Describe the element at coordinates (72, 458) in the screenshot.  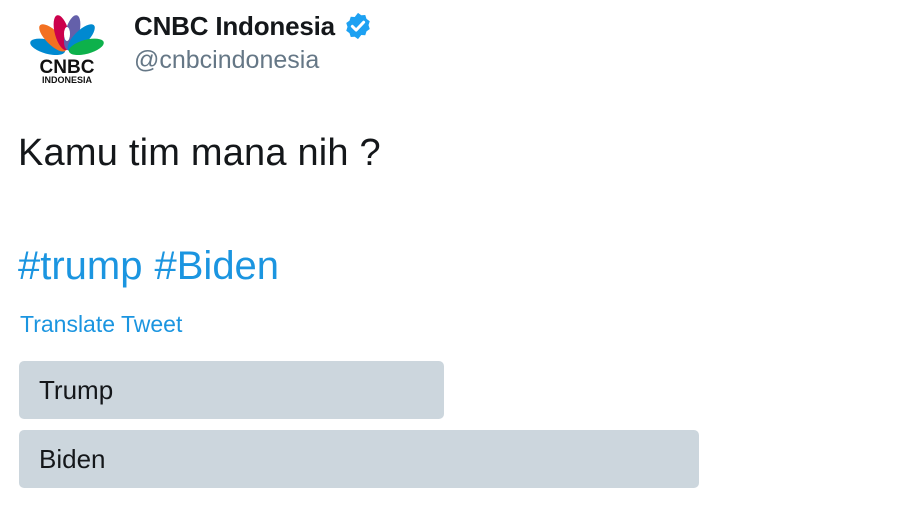
I see `poll-option-label: Biden` at that location.